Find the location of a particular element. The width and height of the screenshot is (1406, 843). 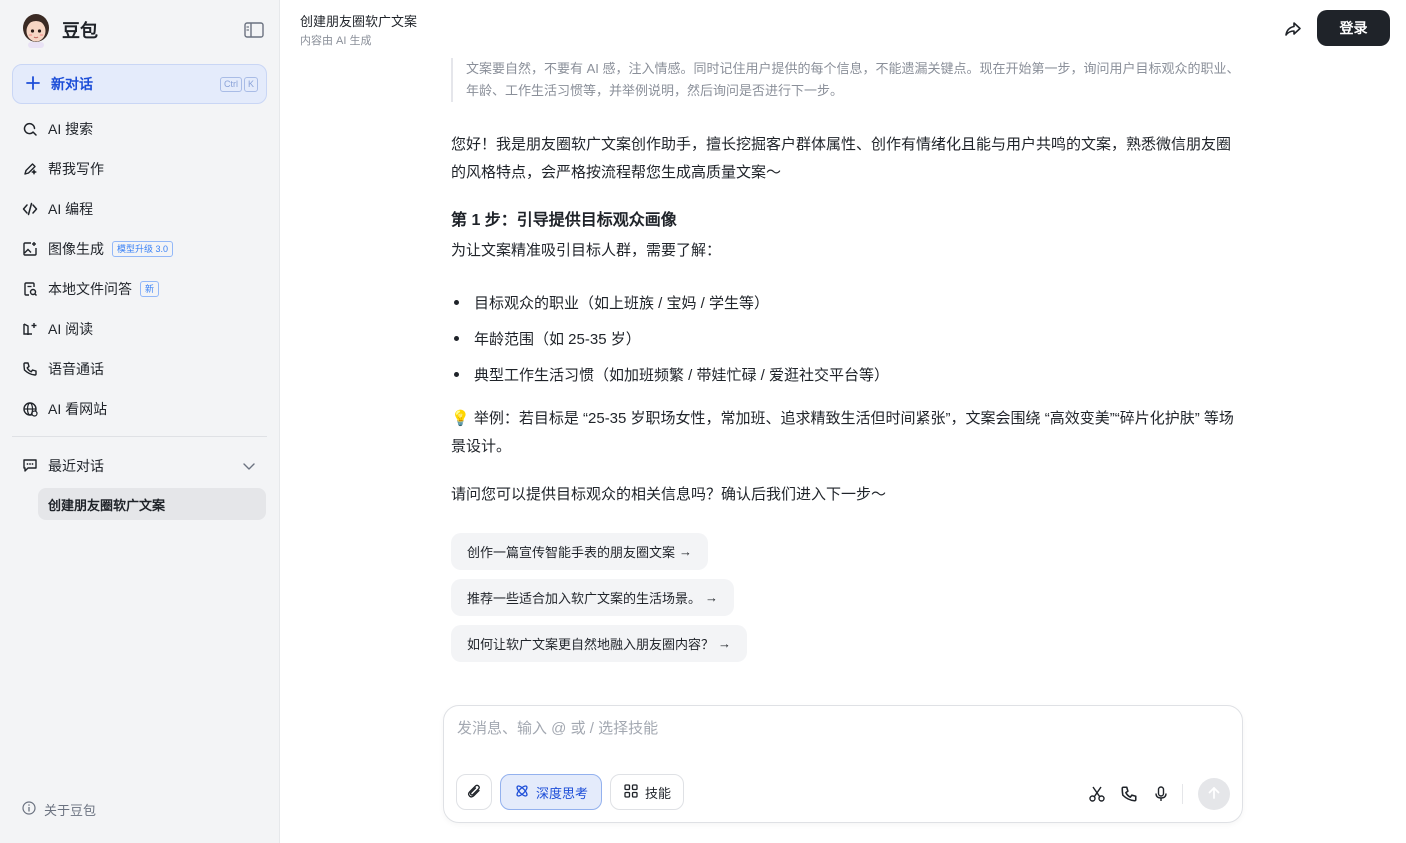

sidebar-item-label: AI 阅读 is located at coordinates (71, 329).